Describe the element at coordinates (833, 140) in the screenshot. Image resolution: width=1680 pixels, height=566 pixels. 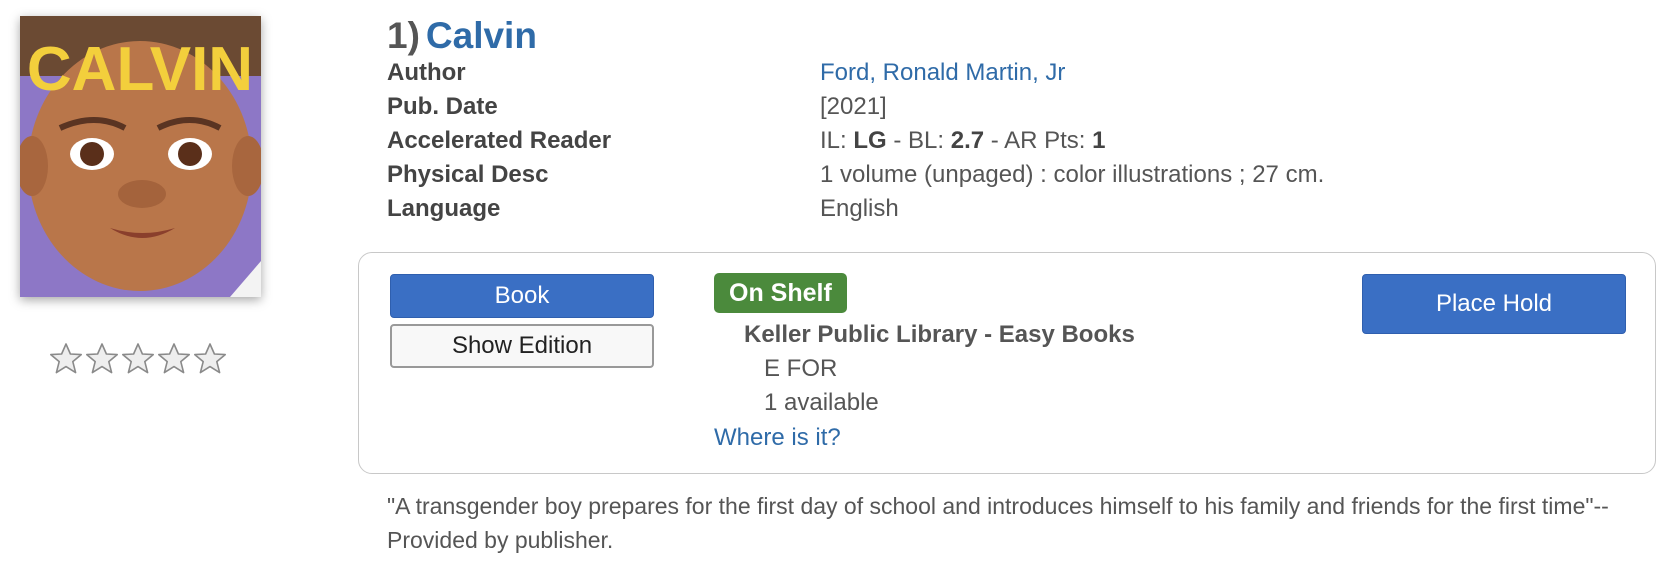
I see `il-label: IL:` at that location.